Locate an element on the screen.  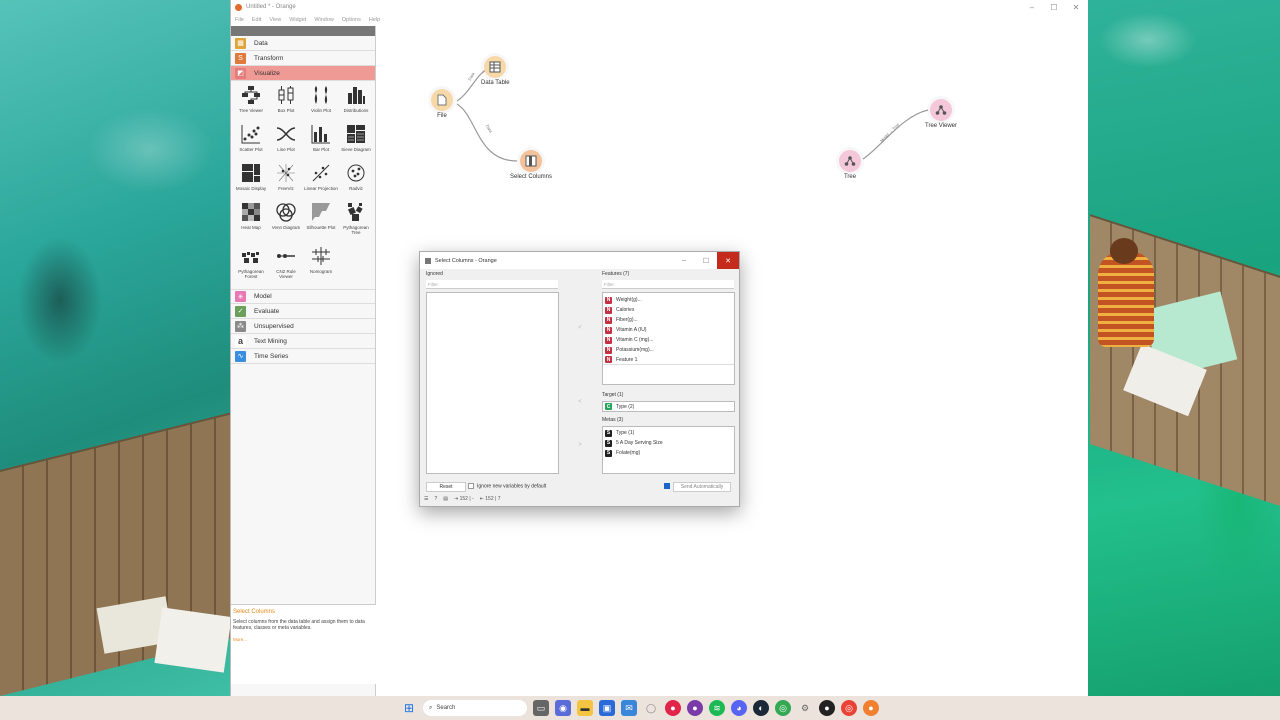
category-transform: S Transform is located at coordinates (303, 58).